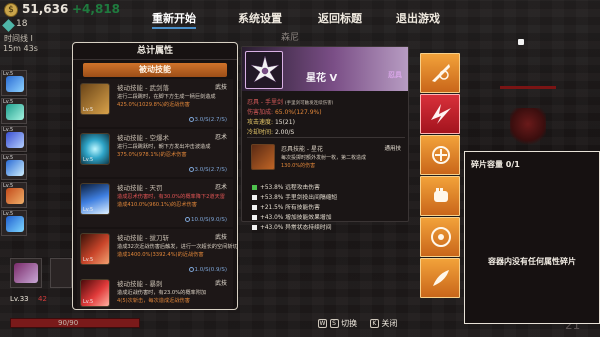 This screenshot has width=600, height=337. What do you see at coordinates (322, 323) in the screenshot?
I see `w-key-icon: W` at bounding box center [322, 323].